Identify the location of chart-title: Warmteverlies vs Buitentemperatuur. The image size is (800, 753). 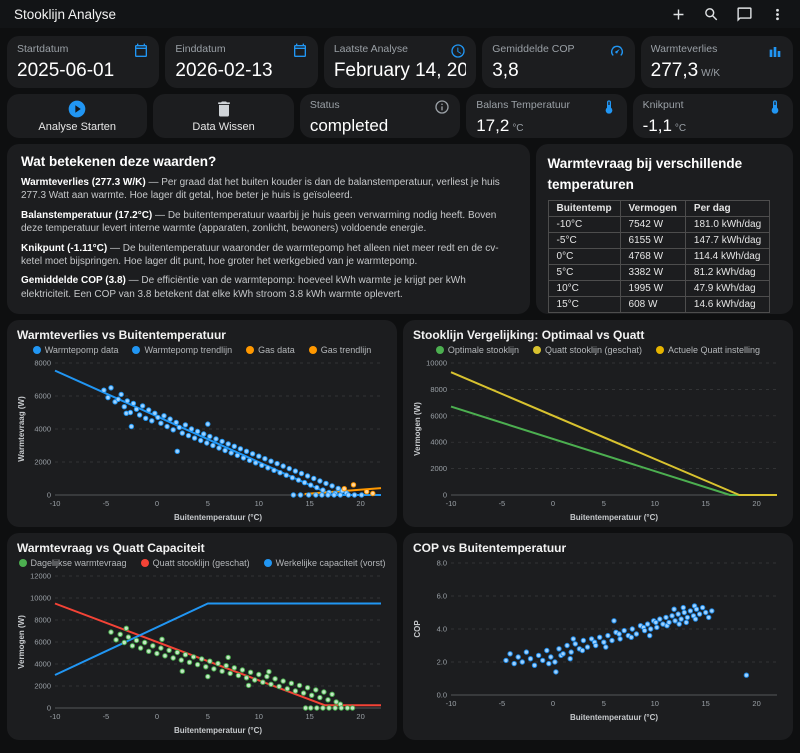
(121, 335).